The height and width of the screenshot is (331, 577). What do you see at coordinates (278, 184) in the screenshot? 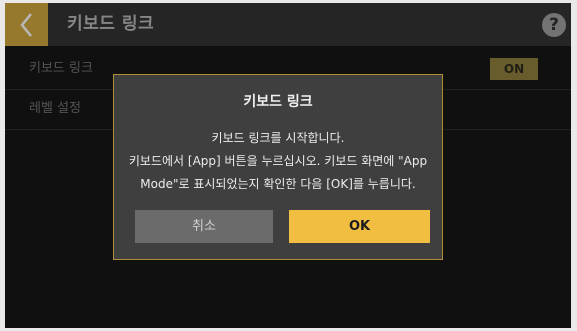
I see `dialog-message-line: Mode"로 표시되었는지 확인한 다음 [OK]를 누릅니다.` at bounding box center [278, 184].